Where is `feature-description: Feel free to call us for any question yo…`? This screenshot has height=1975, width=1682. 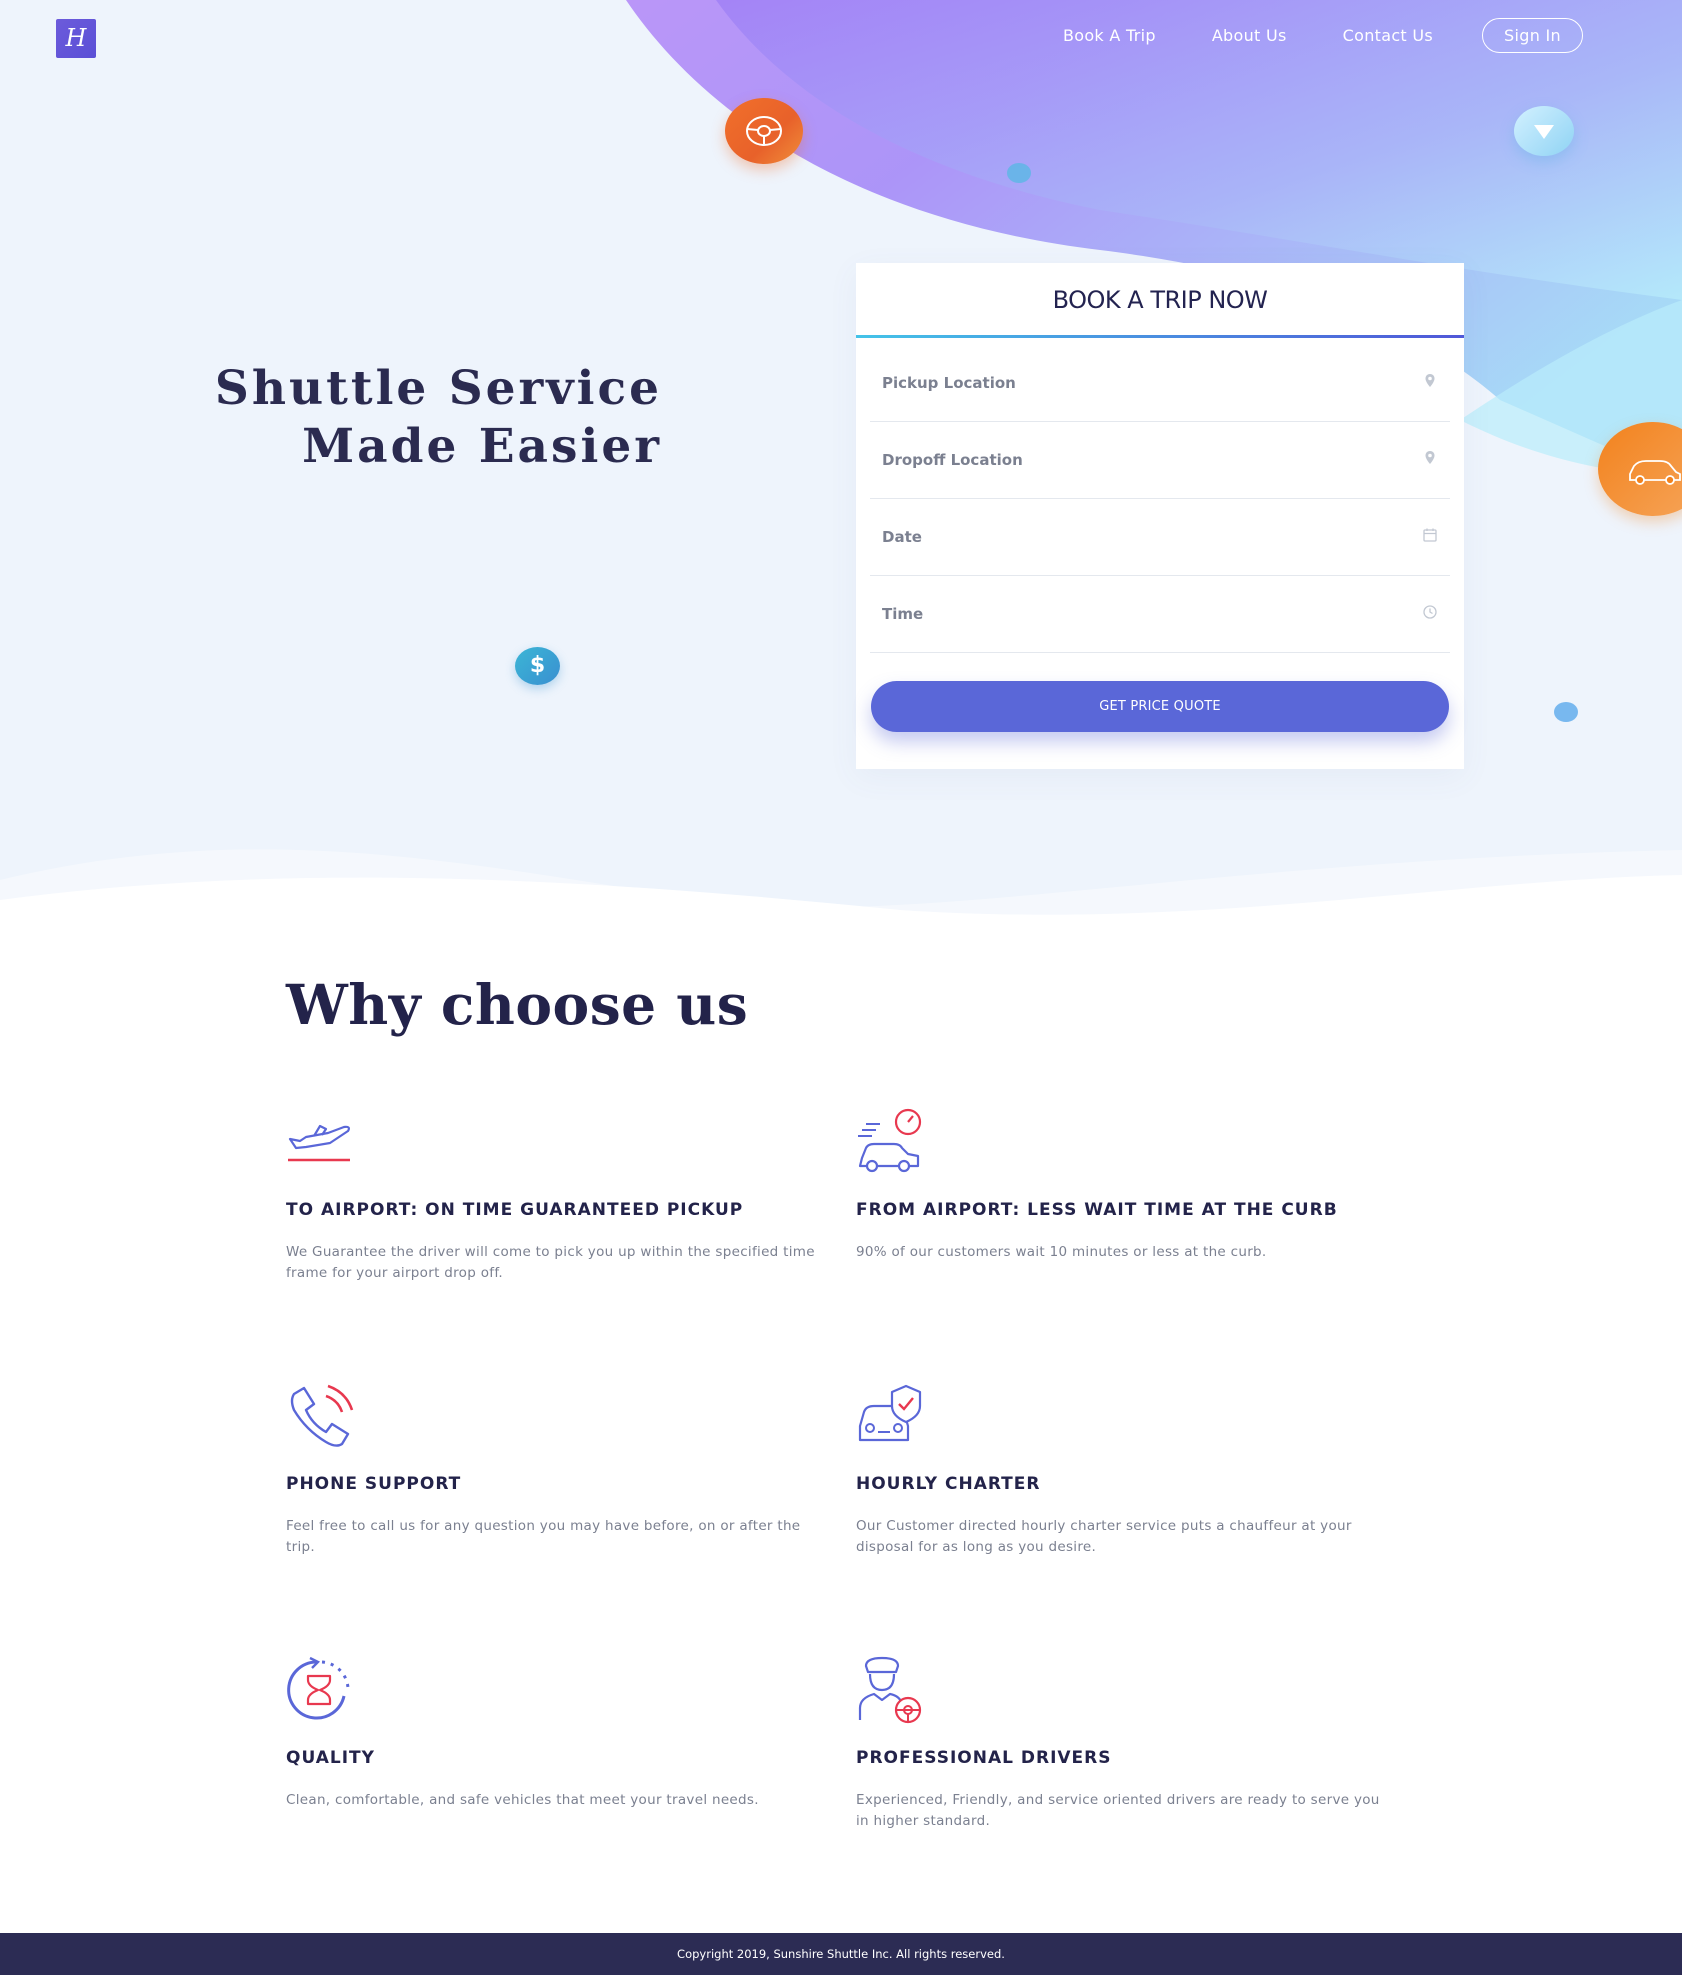
feature-description: Feel free to call us for any question yo… is located at coordinates (543, 1536).